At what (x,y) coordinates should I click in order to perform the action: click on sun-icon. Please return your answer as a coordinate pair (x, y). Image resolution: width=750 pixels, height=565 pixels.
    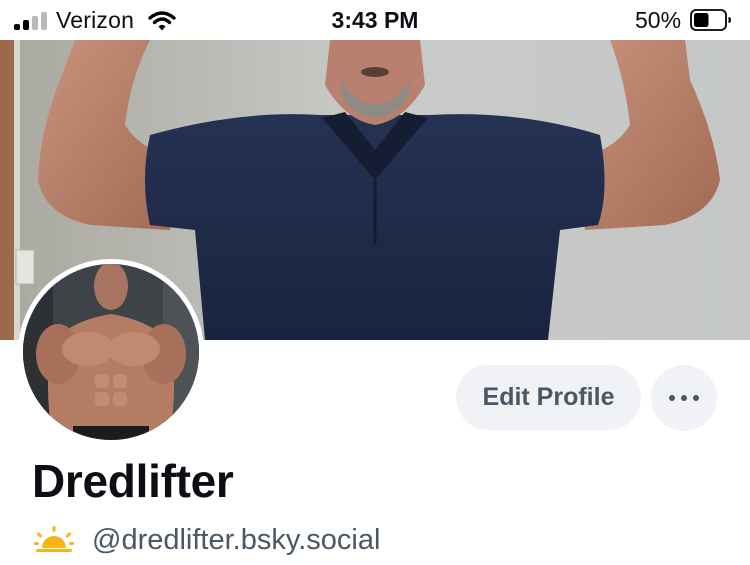
    Looking at the image, I should click on (54, 539).